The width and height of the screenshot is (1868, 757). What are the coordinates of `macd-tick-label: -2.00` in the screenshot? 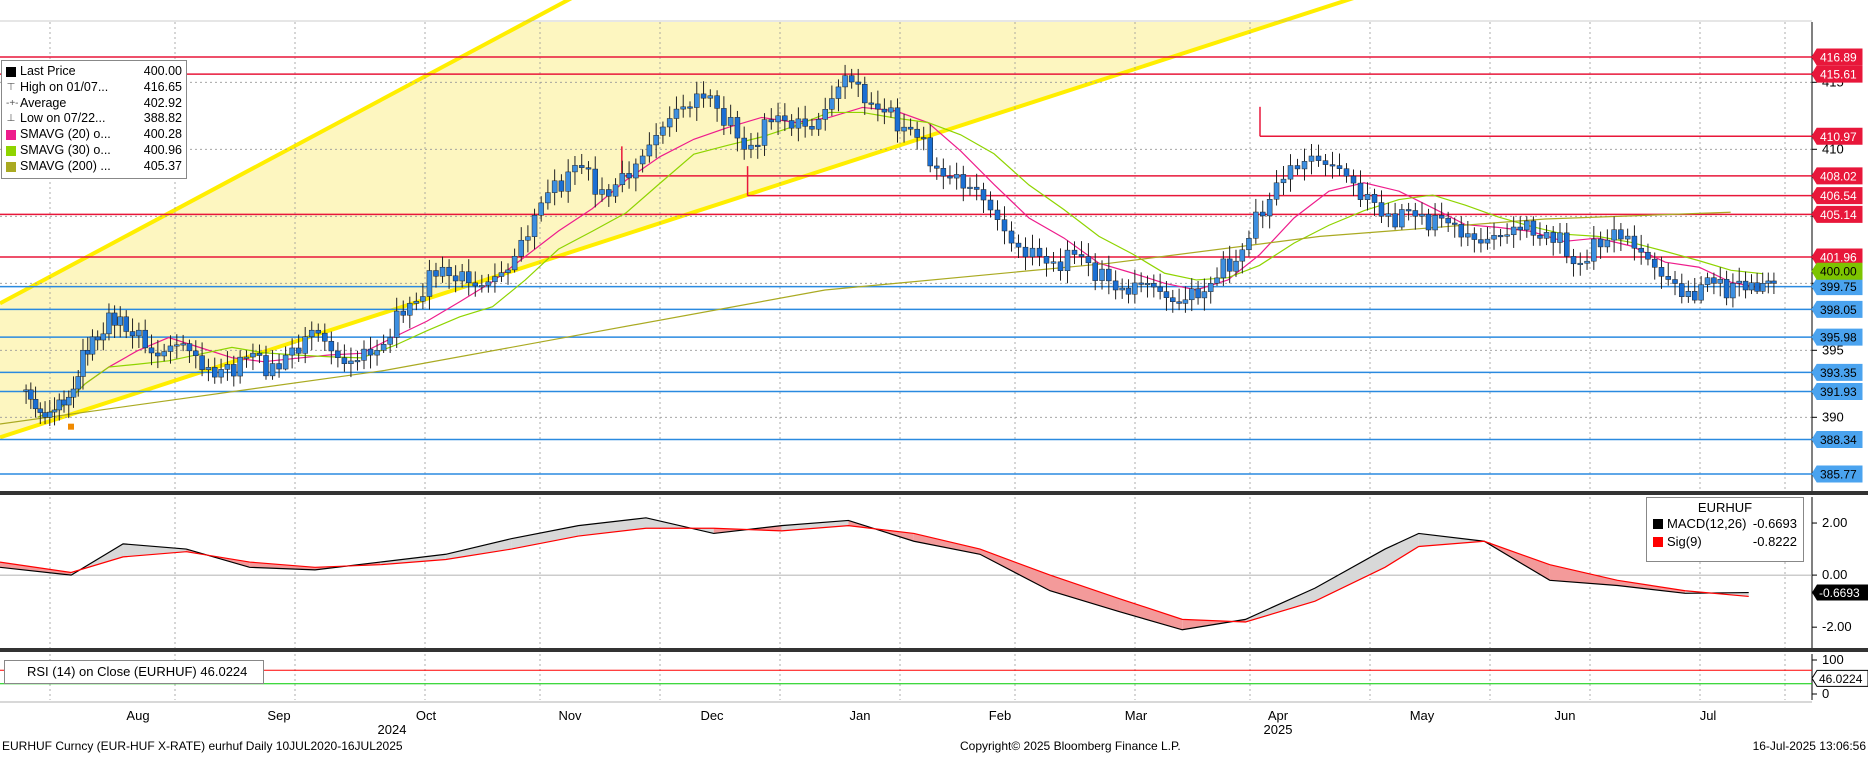 It's located at (1837, 626).